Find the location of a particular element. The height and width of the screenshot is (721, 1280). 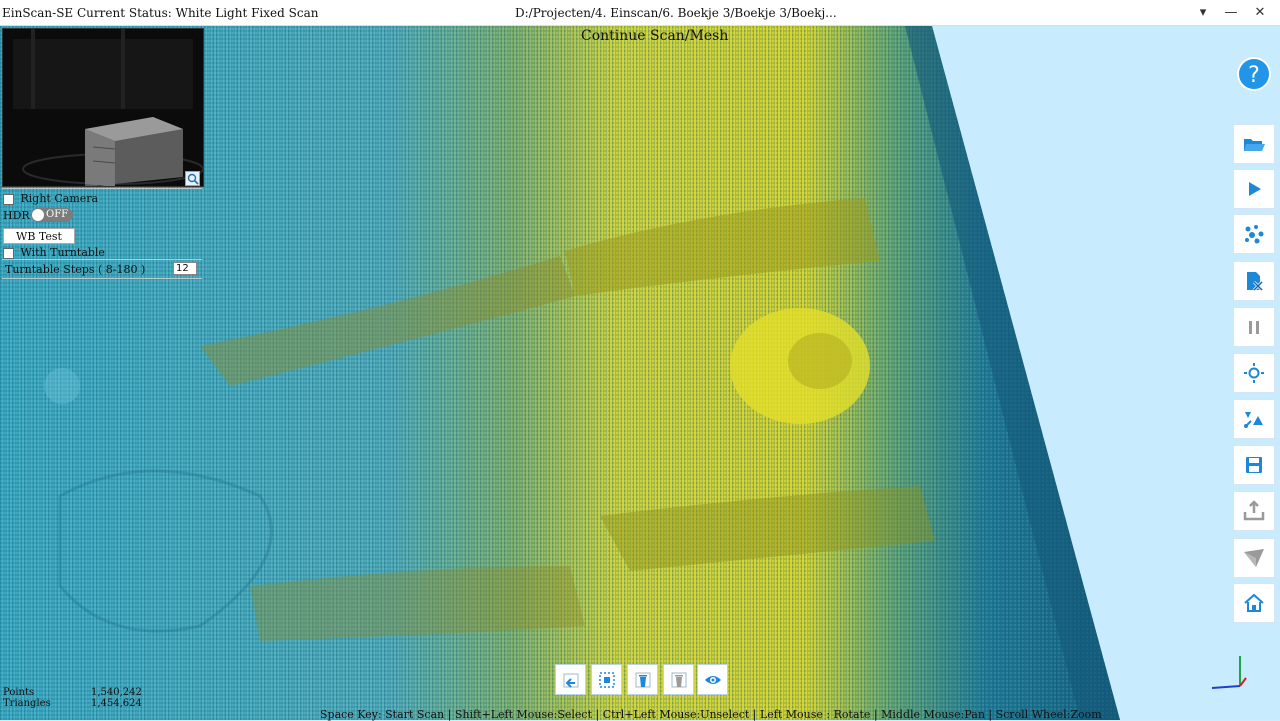

start-scan-button is located at coordinates (1254, 189).